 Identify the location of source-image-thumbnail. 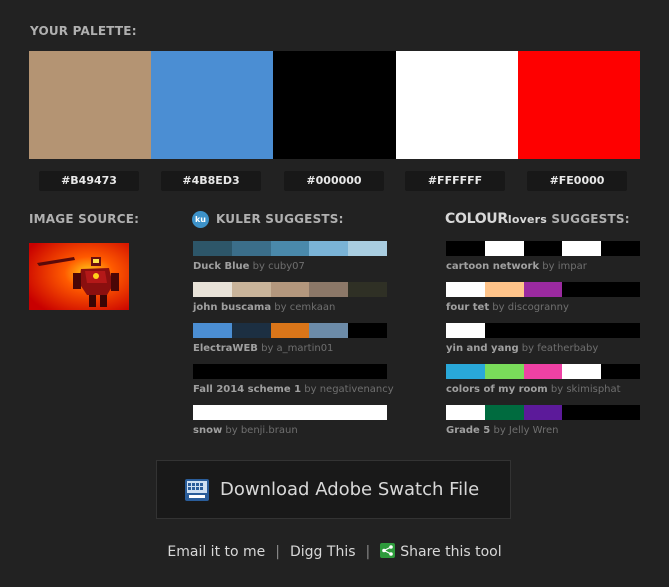
(79, 276).